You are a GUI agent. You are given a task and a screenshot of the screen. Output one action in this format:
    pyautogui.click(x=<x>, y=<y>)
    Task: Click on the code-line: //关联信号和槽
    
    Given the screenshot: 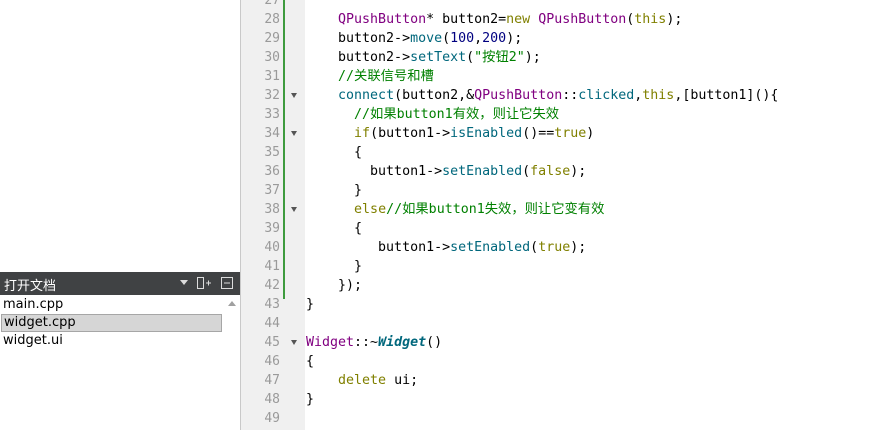 What is the action you would take?
    pyautogui.click(x=370, y=76)
    